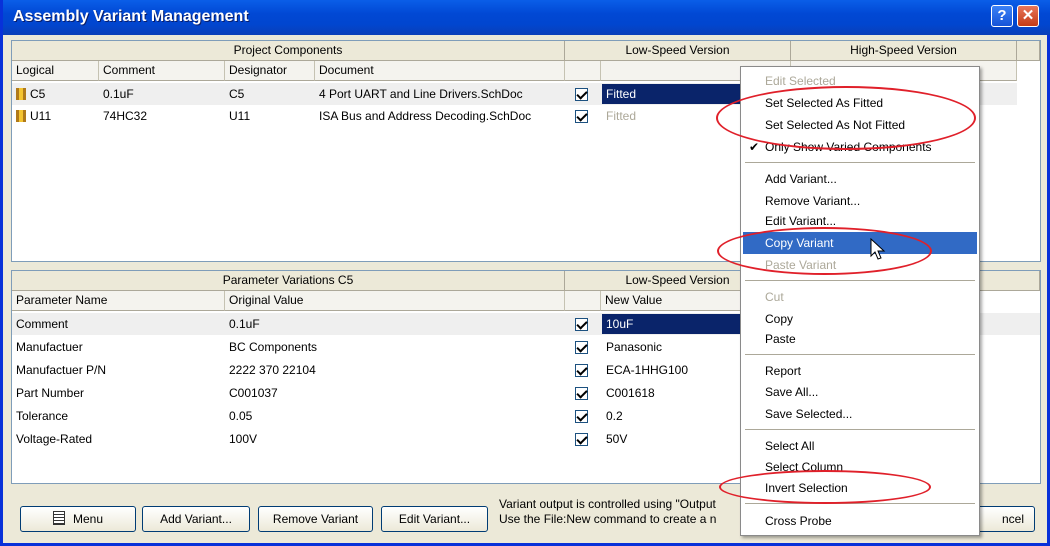 The image size is (1050, 546). Describe the element at coordinates (860, 243) in the screenshot. I see `menu-item-copy-variant: Copy Variant` at that location.